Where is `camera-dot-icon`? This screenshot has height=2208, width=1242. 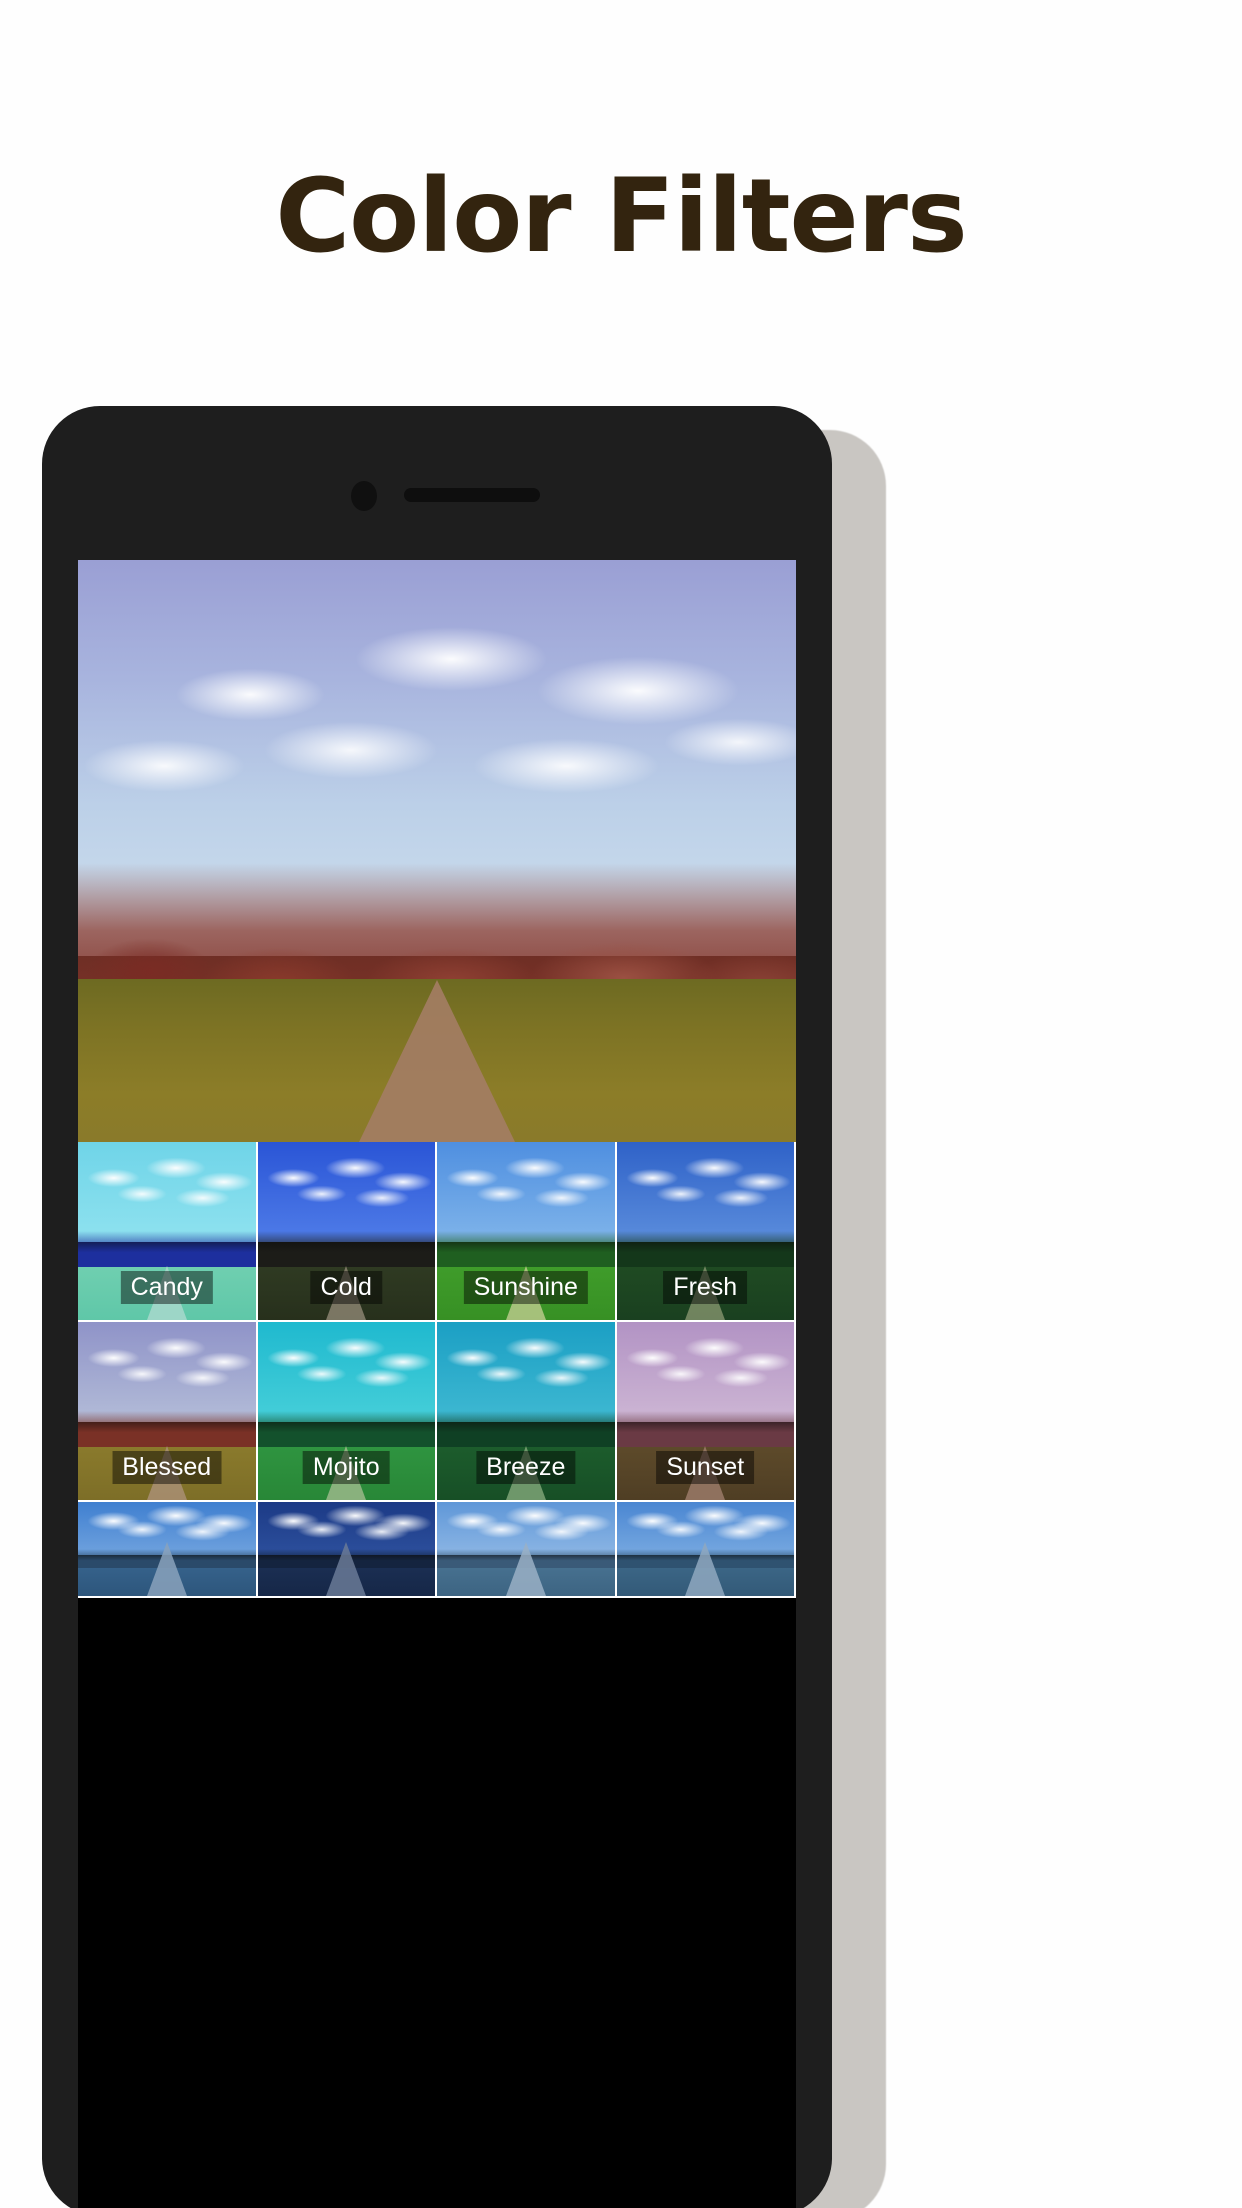
camera-dot-icon is located at coordinates (364, 496).